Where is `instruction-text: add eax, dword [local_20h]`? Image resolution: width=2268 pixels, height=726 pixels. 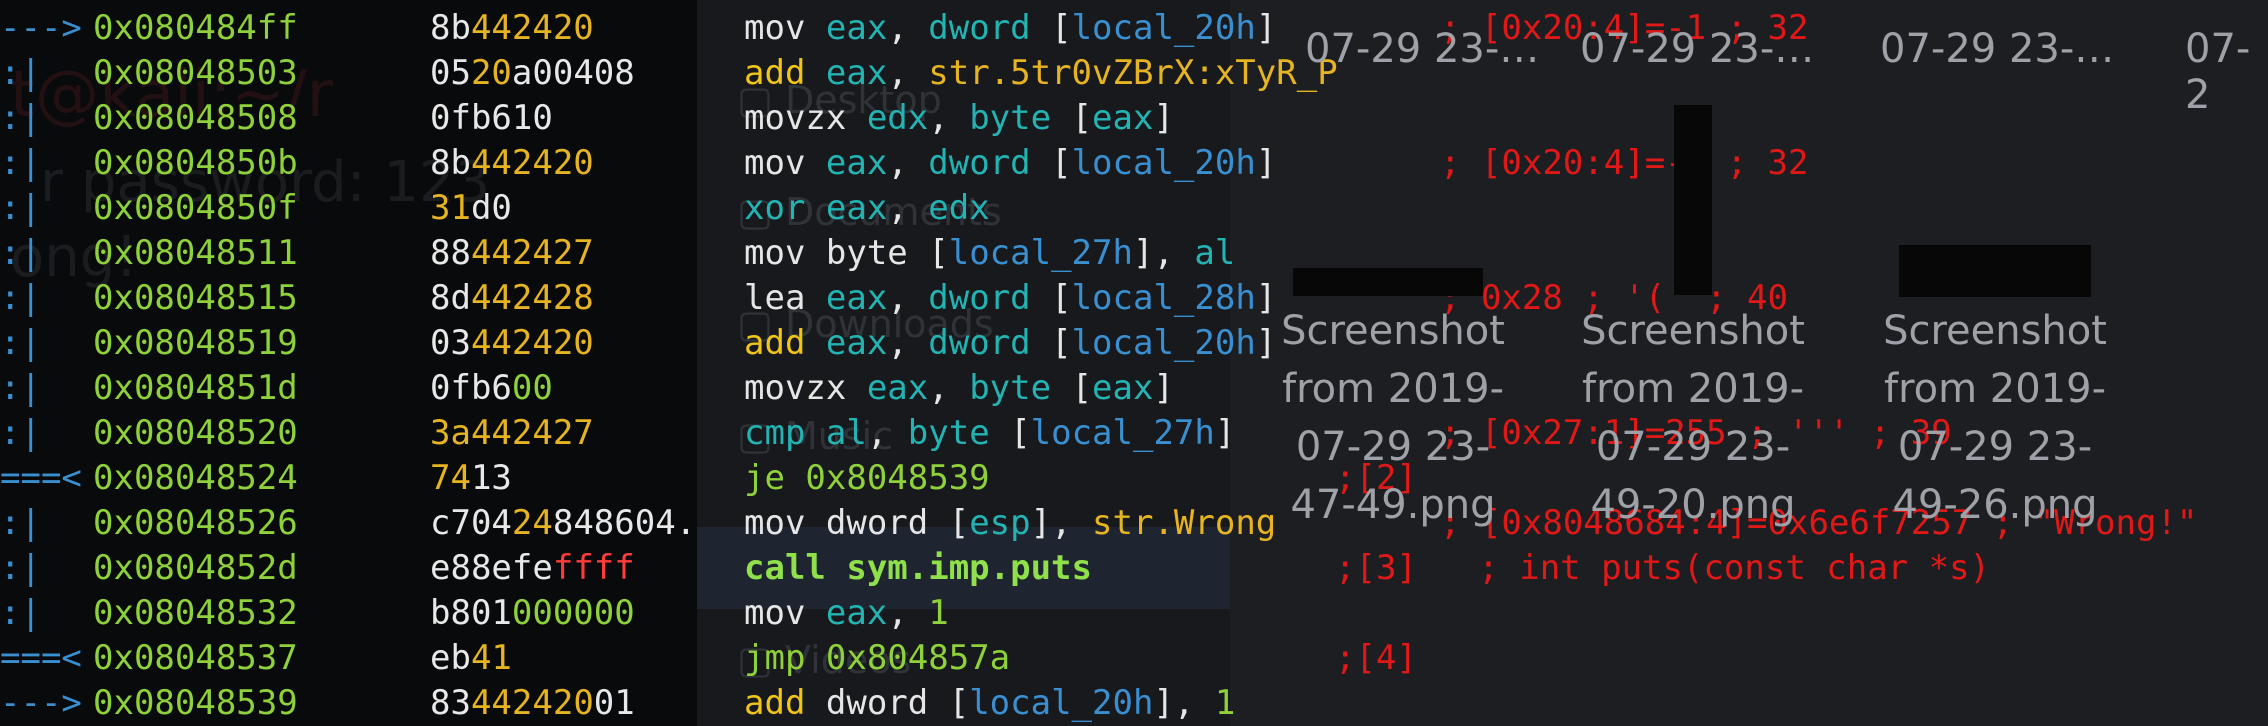
instruction-text: add eax, dword [local_20h] is located at coordinates (1010, 343).